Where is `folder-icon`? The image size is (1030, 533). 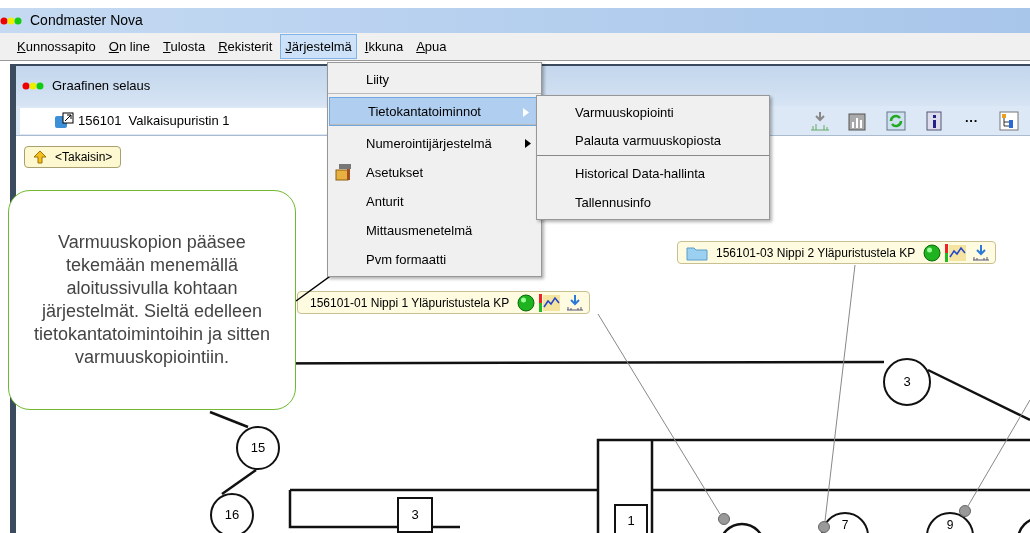
folder-icon is located at coordinates (697, 252).